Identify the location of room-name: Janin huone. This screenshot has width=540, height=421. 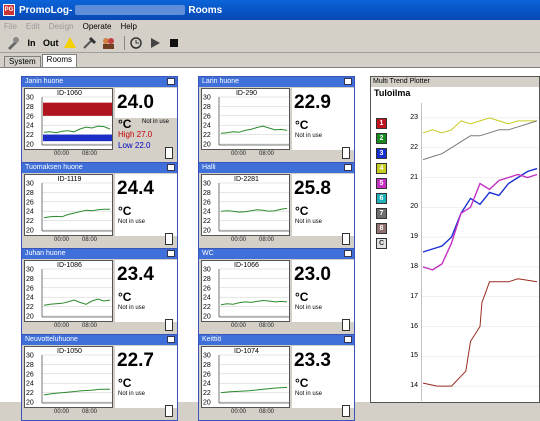
(99, 82).